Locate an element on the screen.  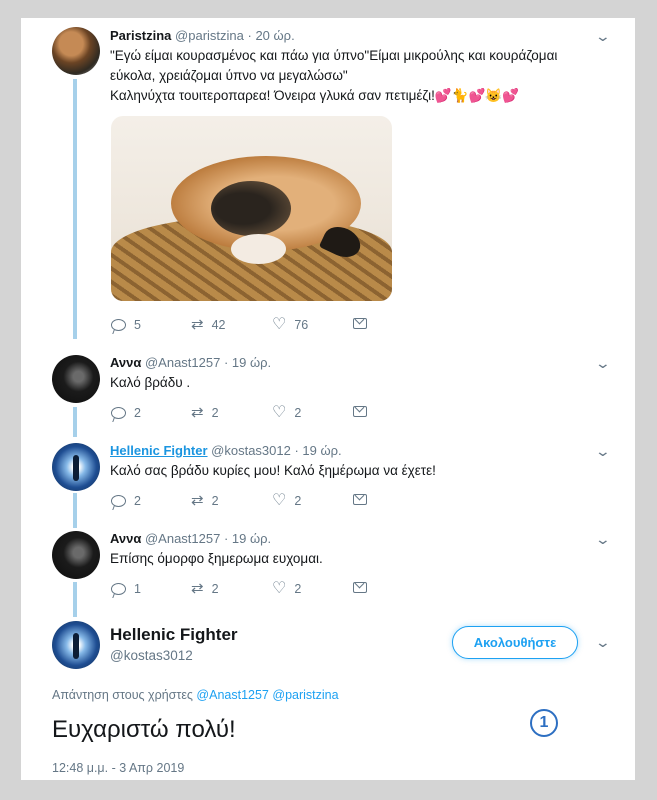
like-button: ♡ 76 is located at coordinates (290, 324).